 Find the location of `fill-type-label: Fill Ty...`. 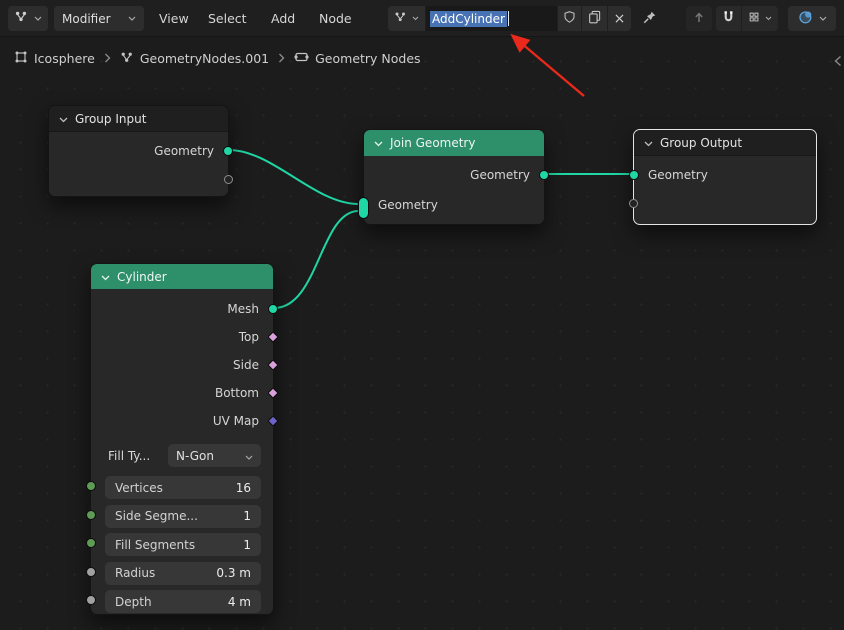

fill-type-label: Fill Ty... is located at coordinates (129, 455).